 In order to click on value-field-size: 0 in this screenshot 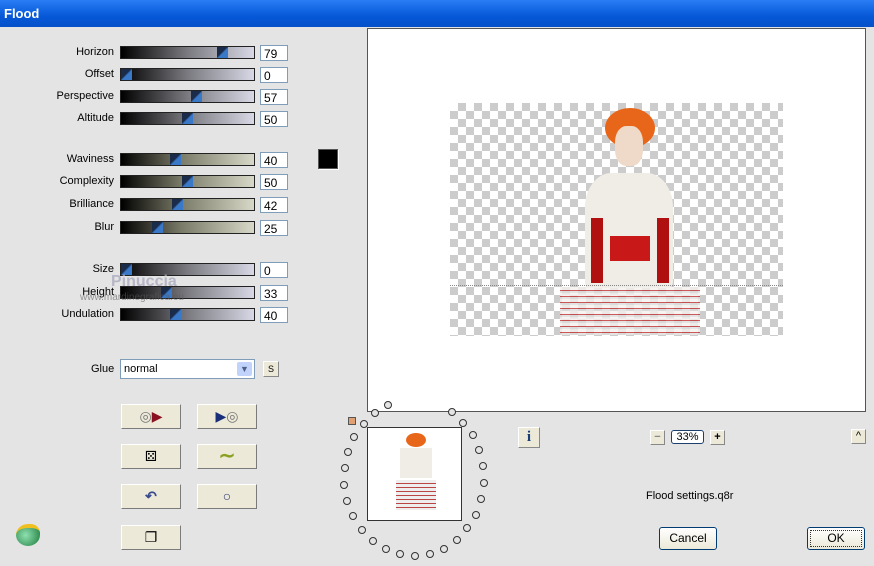, I will do `click(274, 270)`.